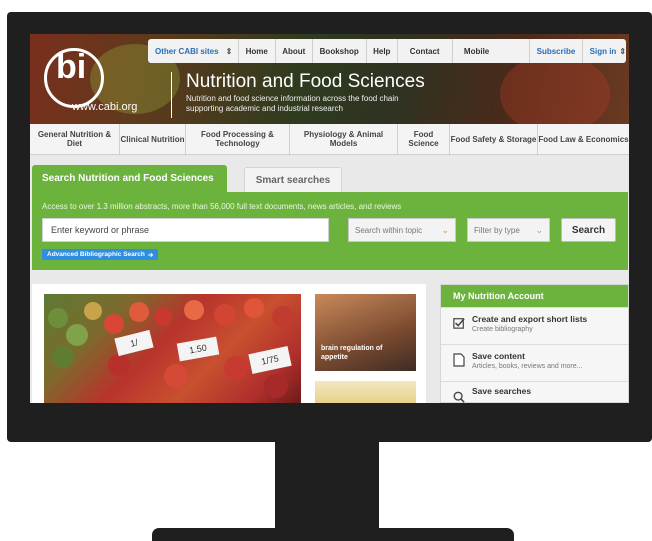 Image resolution: width=652 pixels, height=541 pixels. What do you see at coordinates (502, 329) in the screenshot?
I see `account-item-desc: Create bibliography` at bounding box center [502, 329].